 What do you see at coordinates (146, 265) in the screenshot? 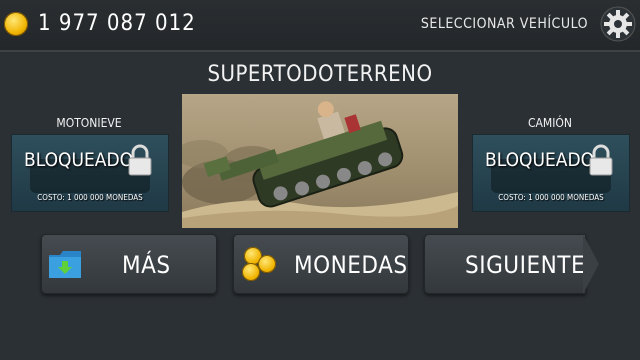
I see `more-button-label: MÁS` at bounding box center [146, 265].